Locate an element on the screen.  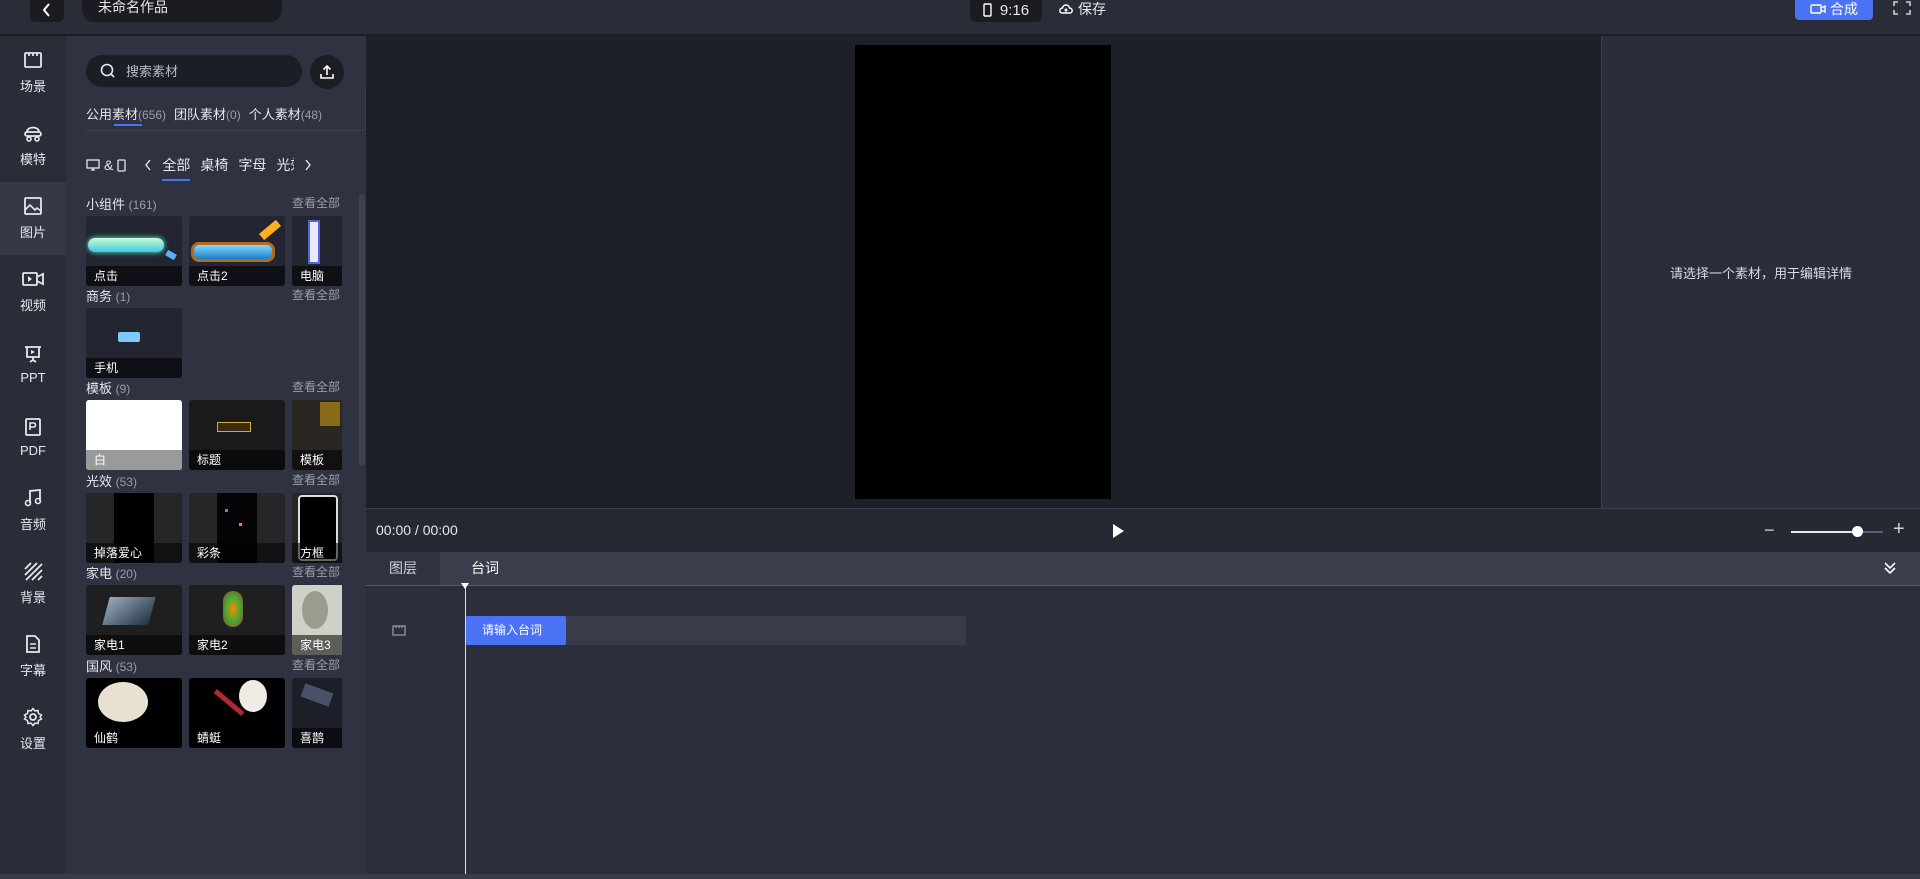
asset-label: 模板 is located at coordinates (317, 460).